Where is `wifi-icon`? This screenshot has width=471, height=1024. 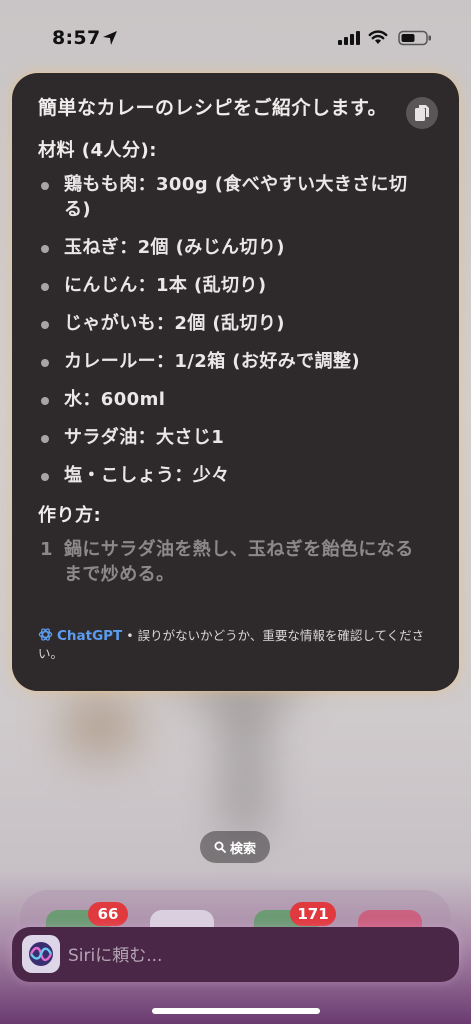 wifi-icon is located at coordinates (378, 37).